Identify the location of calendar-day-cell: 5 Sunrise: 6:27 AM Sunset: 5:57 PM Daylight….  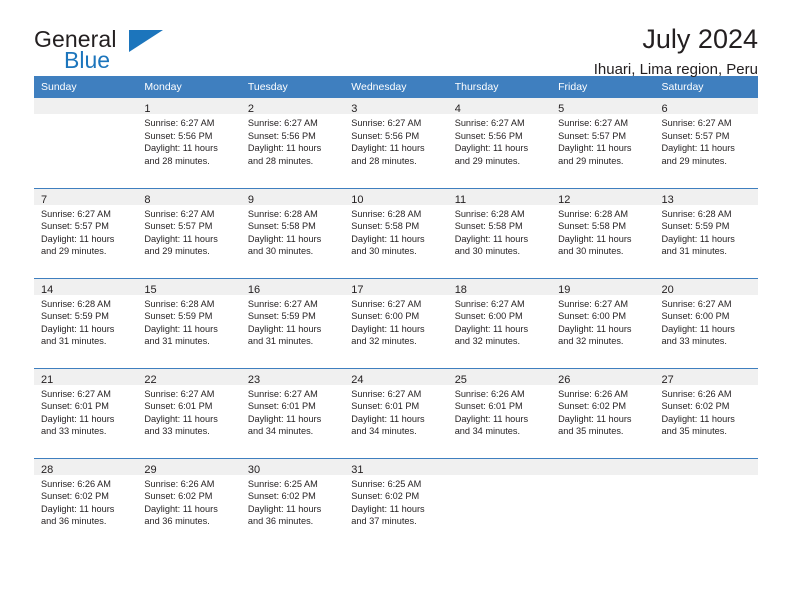
(603, 143).